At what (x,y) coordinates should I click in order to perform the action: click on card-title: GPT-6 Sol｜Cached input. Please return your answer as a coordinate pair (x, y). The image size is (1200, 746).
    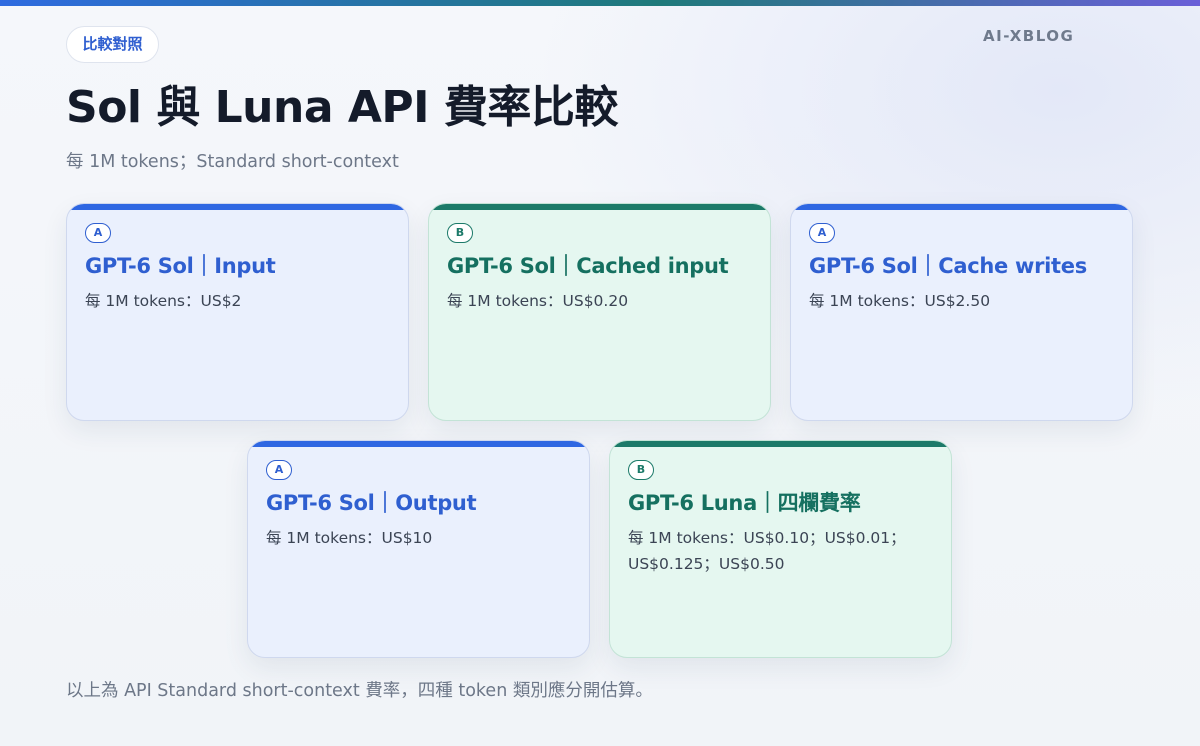
    Looking at the image, I should click on (588, 266).